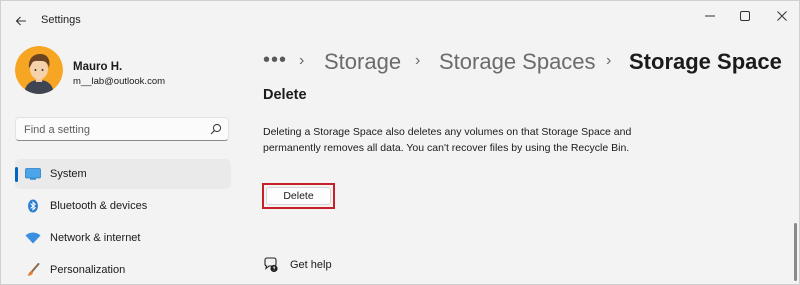 The height and width of the screenshot is (285, 800). What do you see at coordinates (400, 20) in the screenshot?
I see `title-bar: Settings` at bounding box center [400, 20].